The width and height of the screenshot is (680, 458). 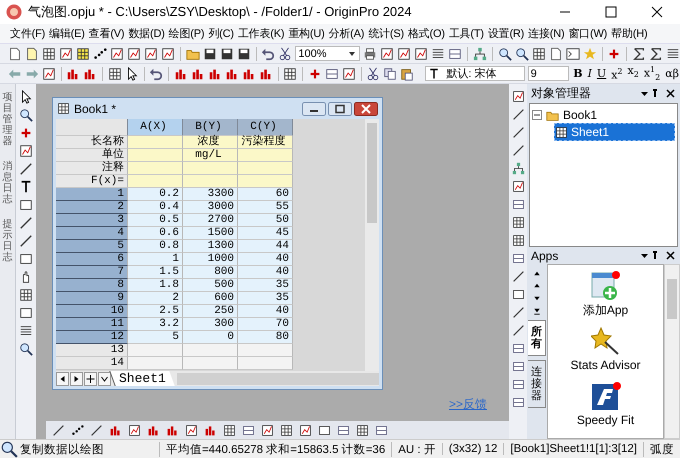 What do you see at coordinates (629, 33) in the screenshot?
I see `menu-item: 帮助(H)` at bounding box center [629, 33].